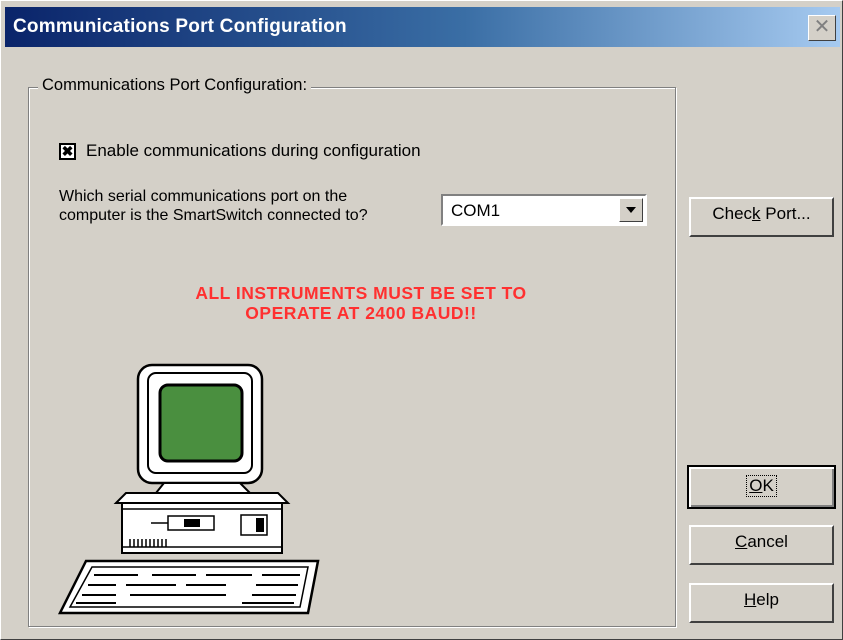 This screenshot has height=640, width=843. I want to click on enable-comms-checkbox: ✖, so click(67, 151).